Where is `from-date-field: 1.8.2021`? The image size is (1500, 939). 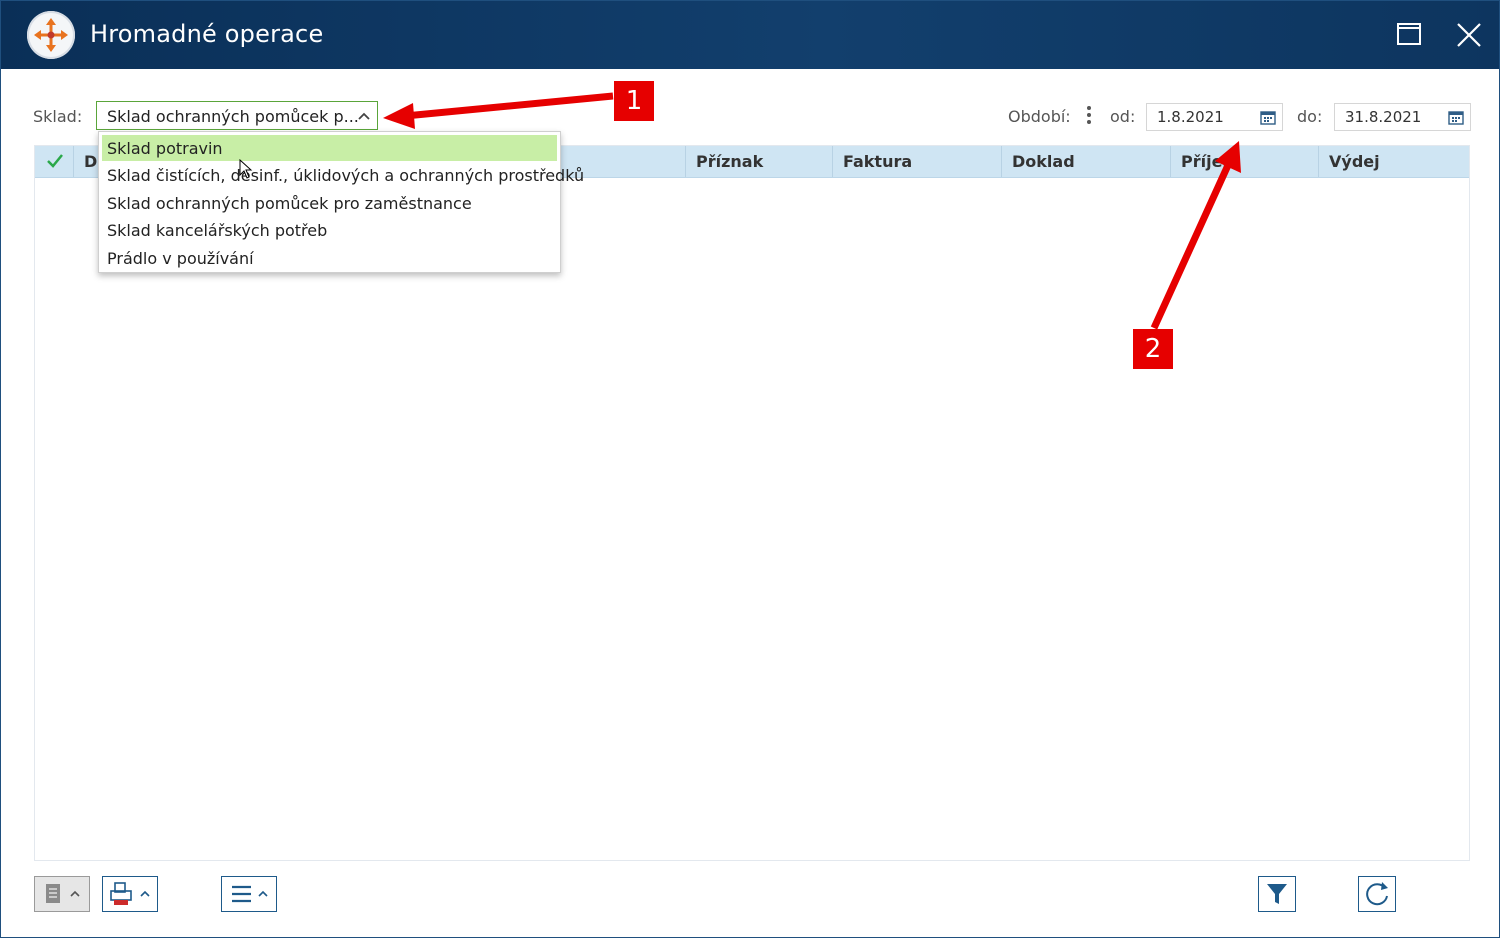 from-date-field: 1.8.2021 is located at coordinates (1214, 117).